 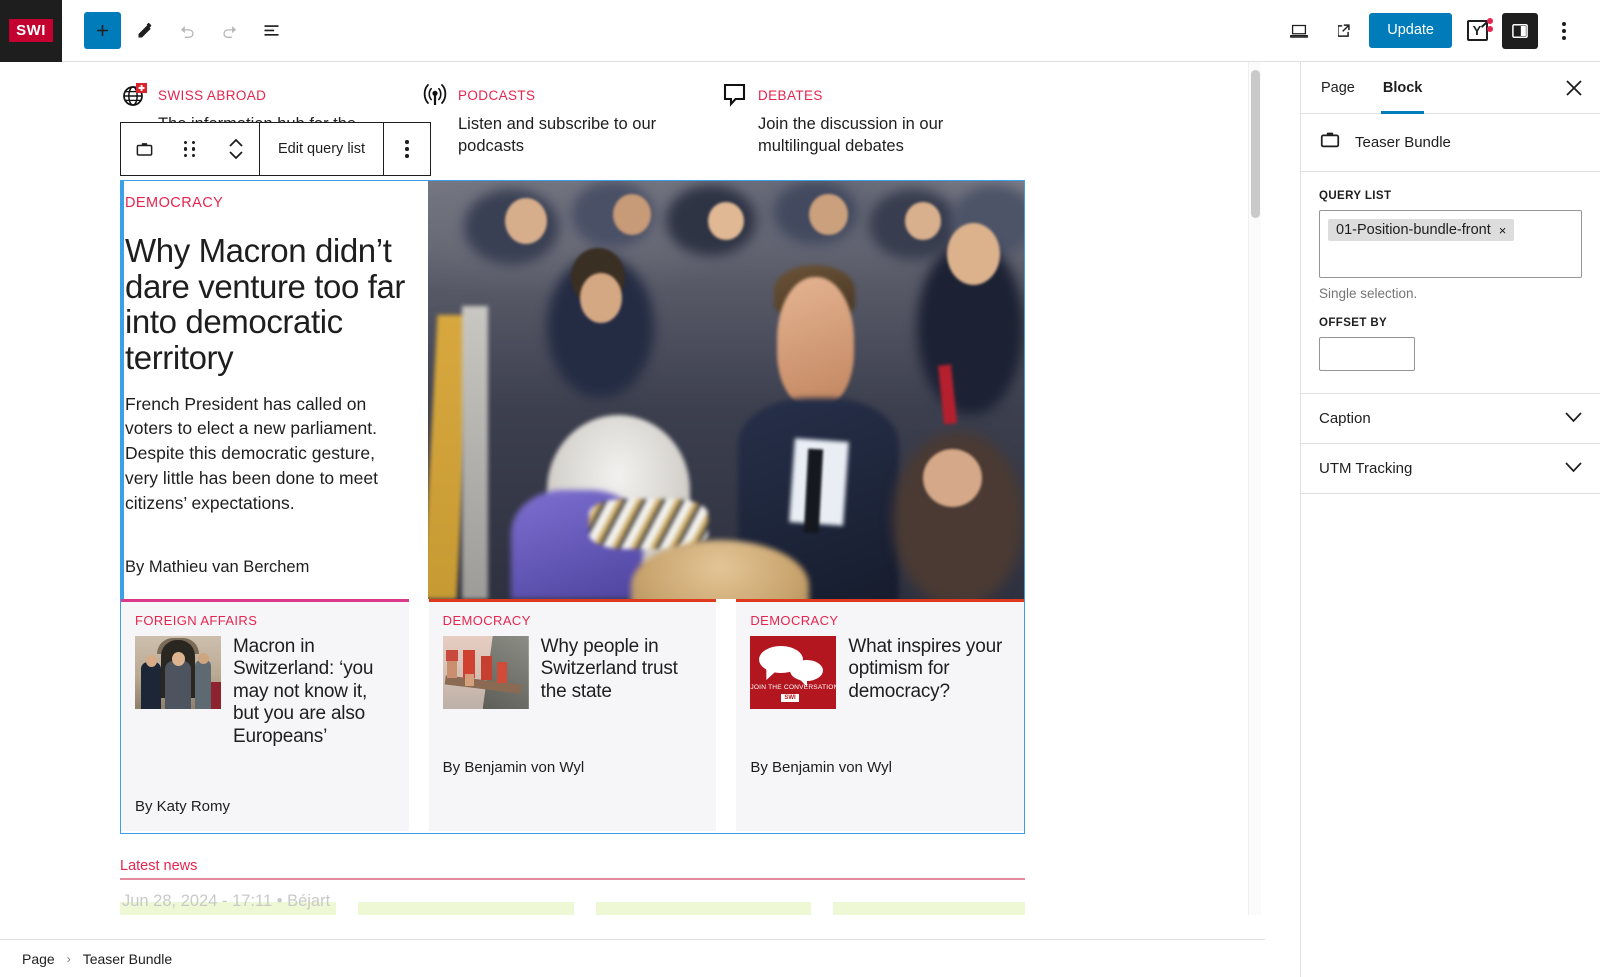 I want to click on block-more-options-icon, so click(x=407, y=149).